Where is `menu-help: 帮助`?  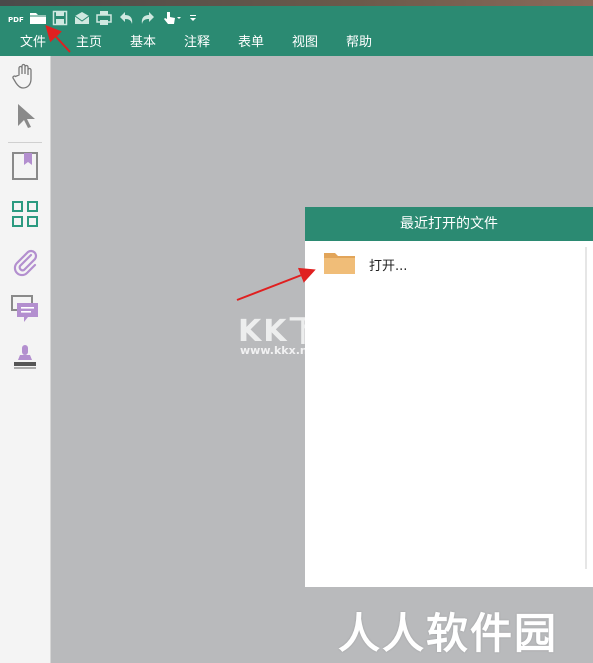
menu-help: 帮助 is located at coordinates (359, 43).